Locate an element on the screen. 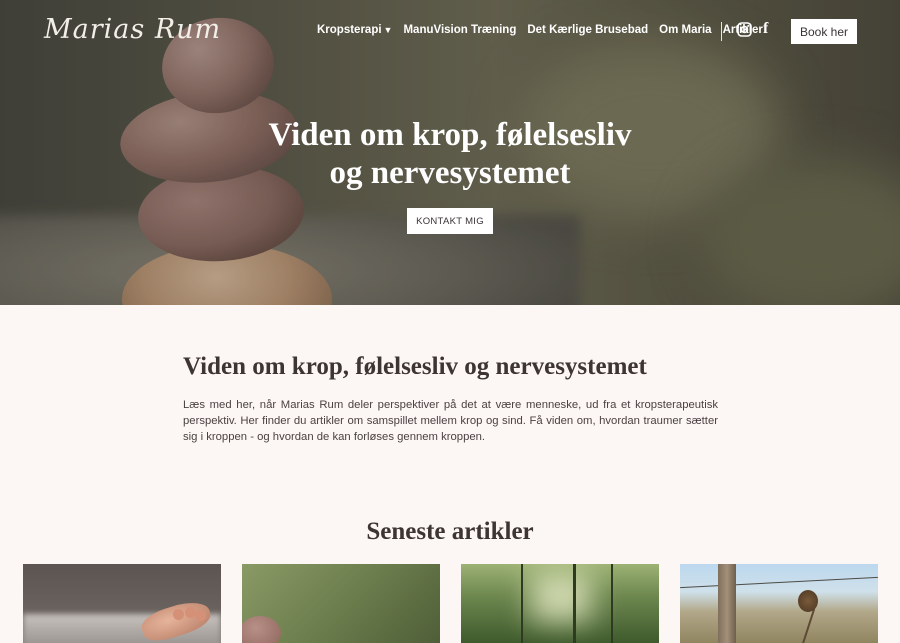 The height and width of the screenshot is (643, 900). nav-item-brusebad: Det Kærlige Brusebad is located at coordinates (587, 30).